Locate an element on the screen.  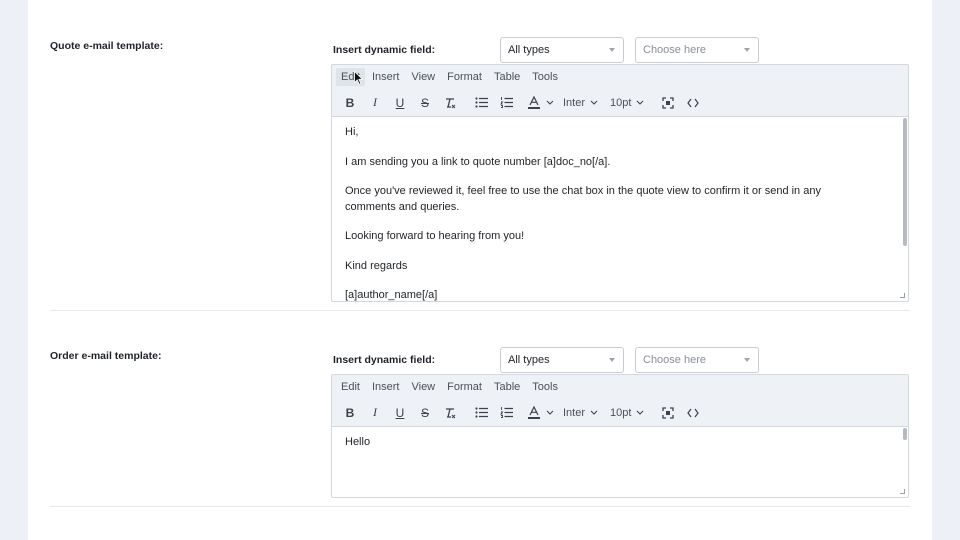
order-template-label: Order e-mail template: is located at coordinates (106, 356).